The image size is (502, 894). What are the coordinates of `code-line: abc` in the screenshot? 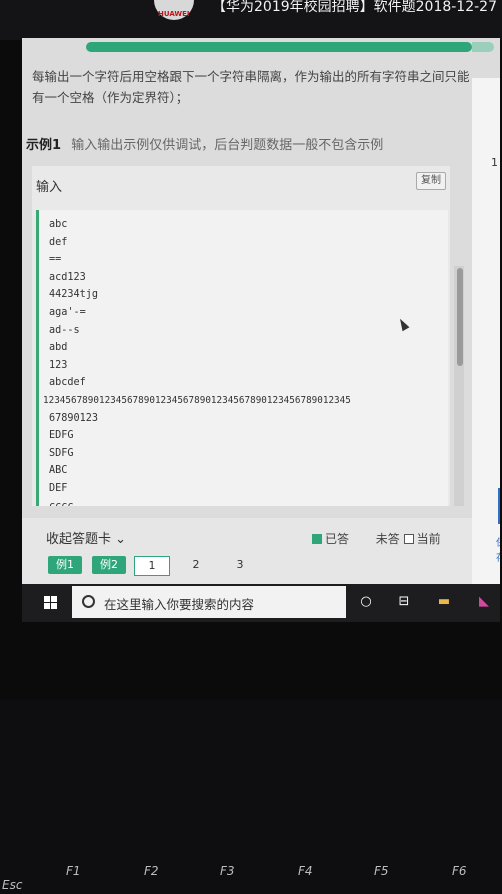 It's located at (58, 224).